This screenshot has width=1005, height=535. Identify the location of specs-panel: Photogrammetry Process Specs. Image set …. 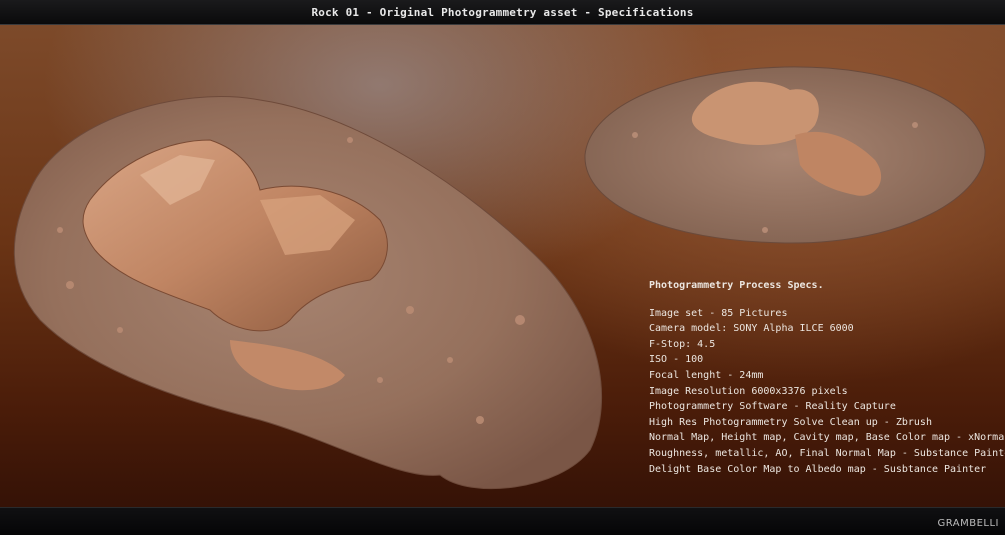
(827, 377).